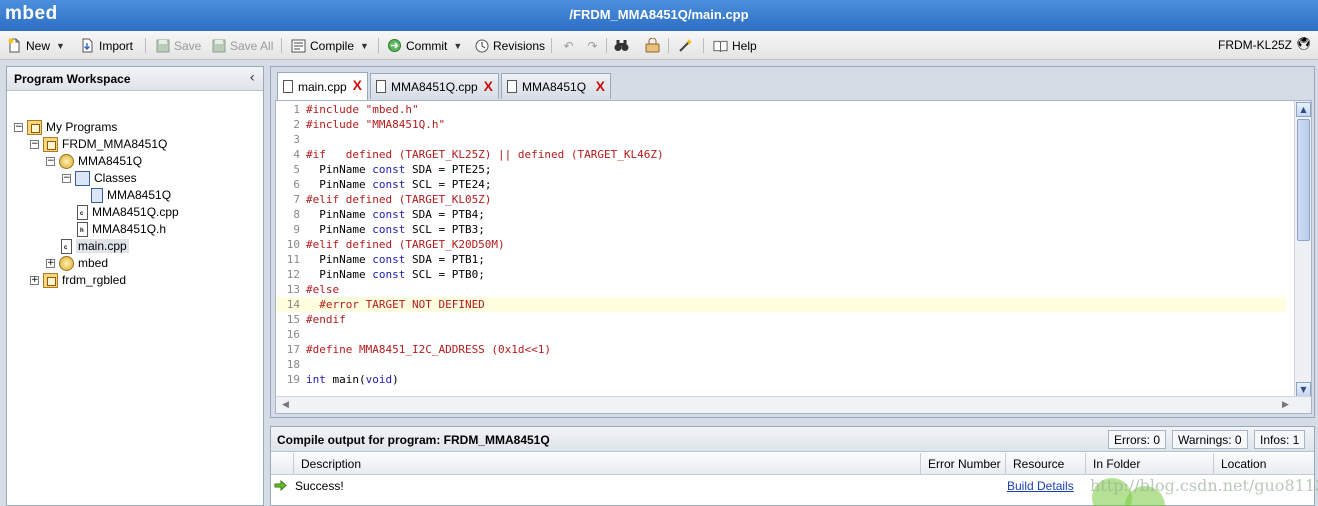 The height and width of the screenshot is (506, 1318). Describe the element at coordinates (1210, 439) in the screenshot. I see `warnings-count: Warnings: 0` at that location.